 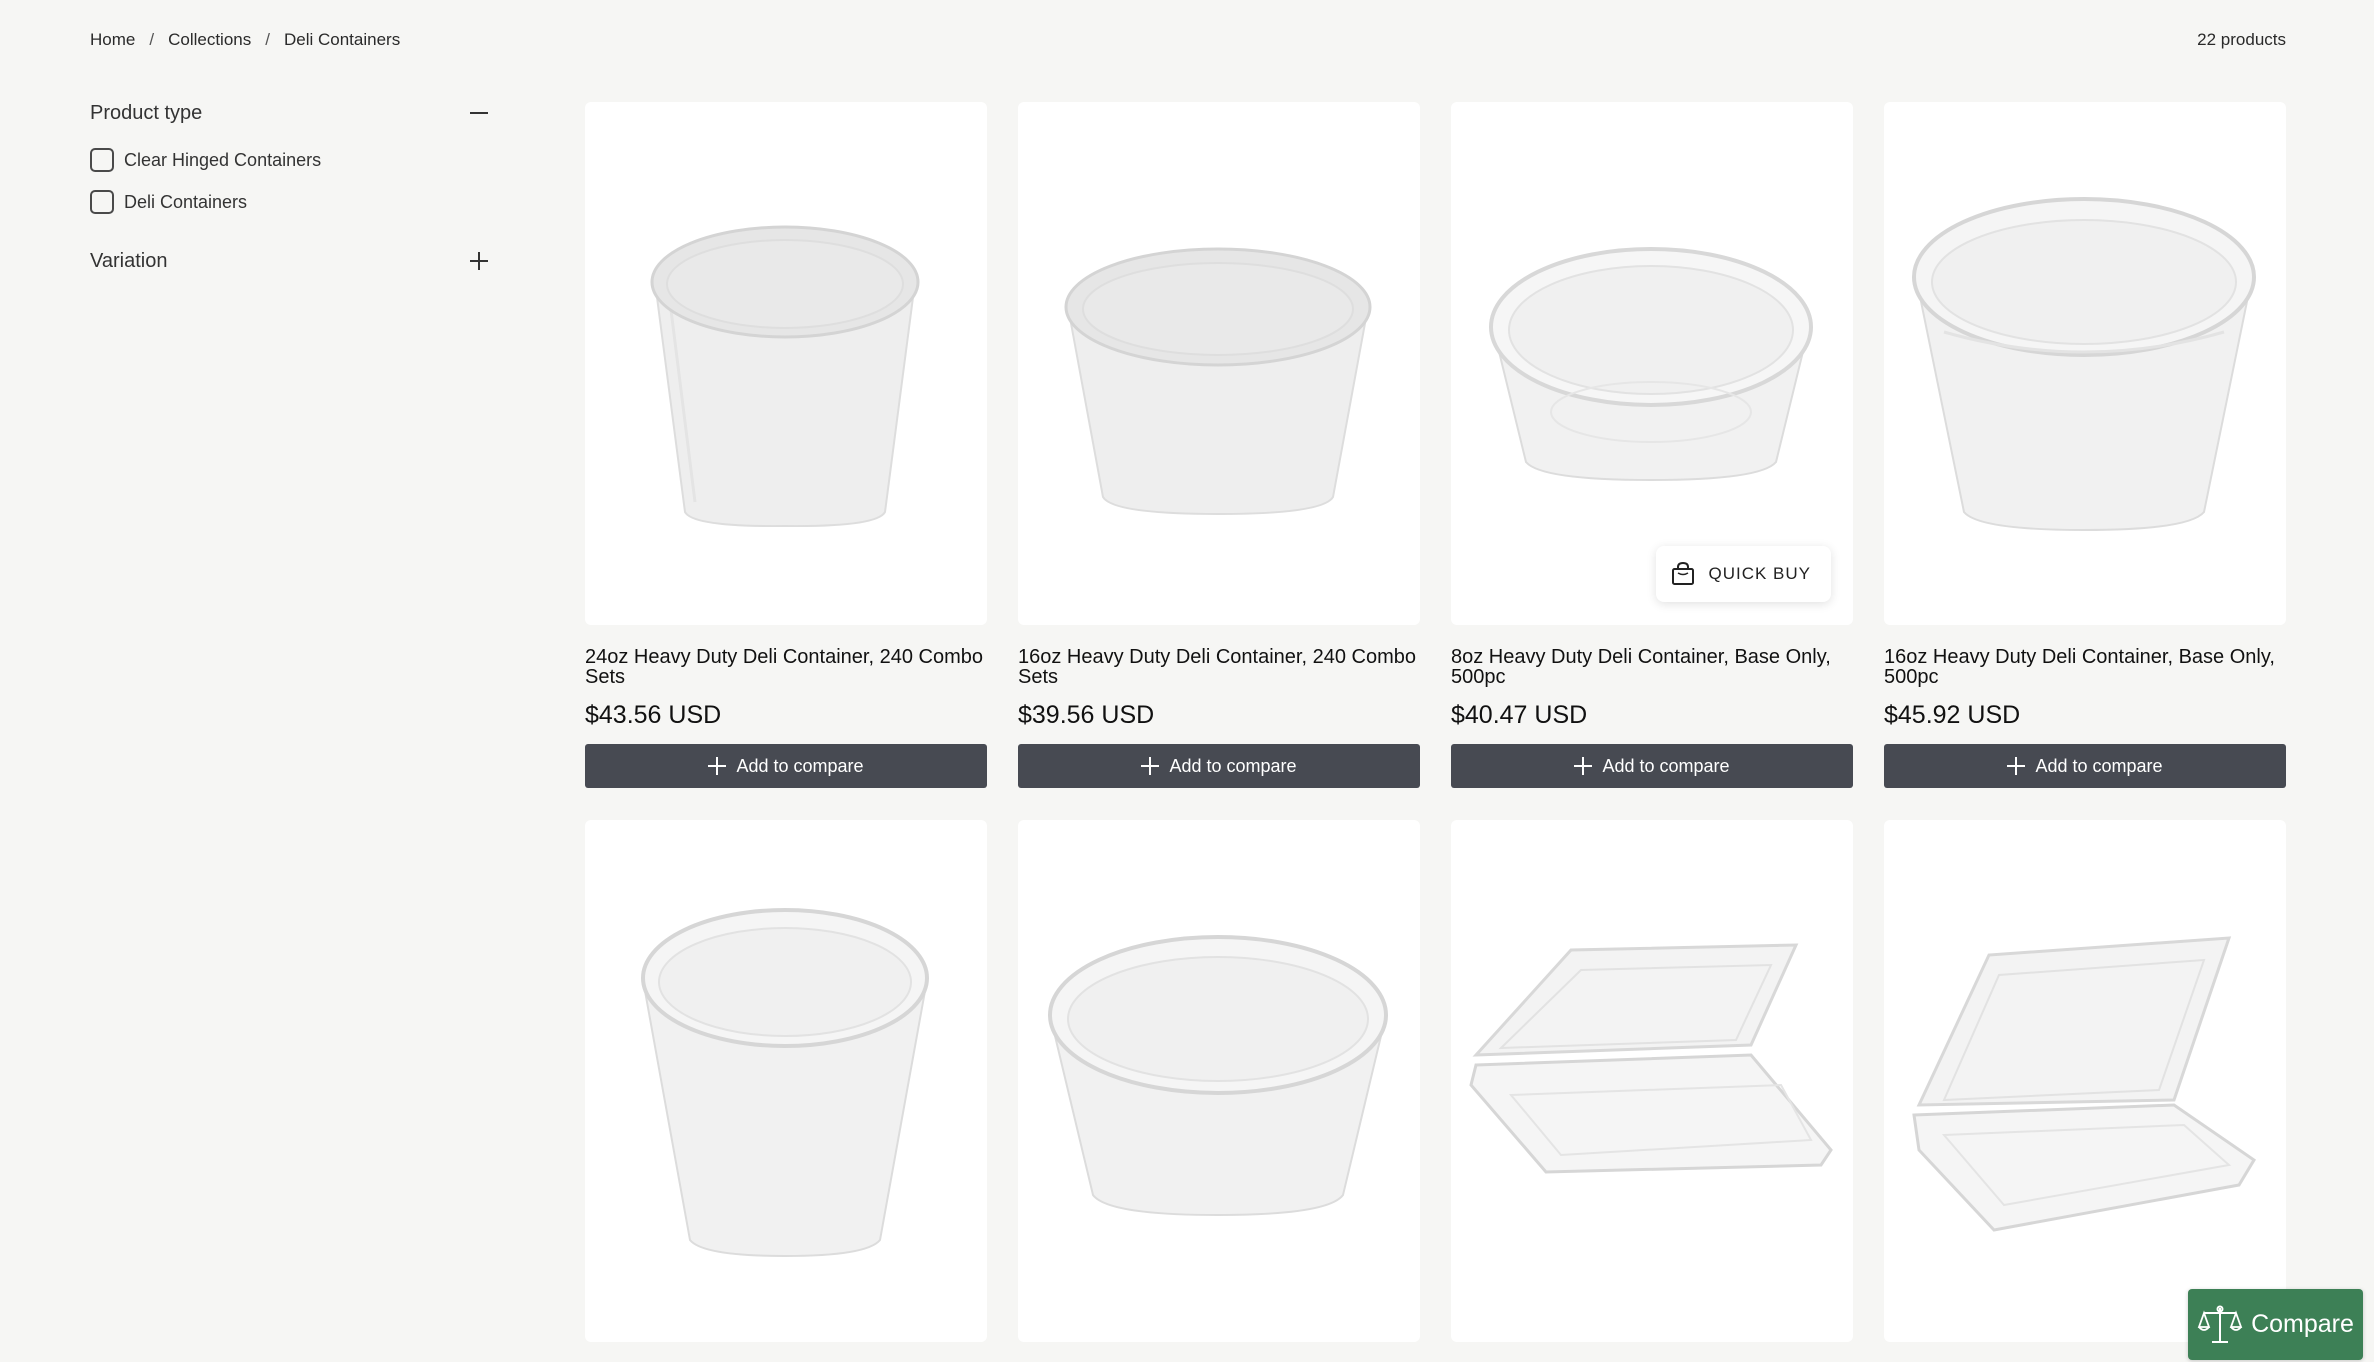 What do you see at coordinates (1519, 715) in the screenshot?
I see `product-price: $40.47 USD` at bounding box center [1519, 715].